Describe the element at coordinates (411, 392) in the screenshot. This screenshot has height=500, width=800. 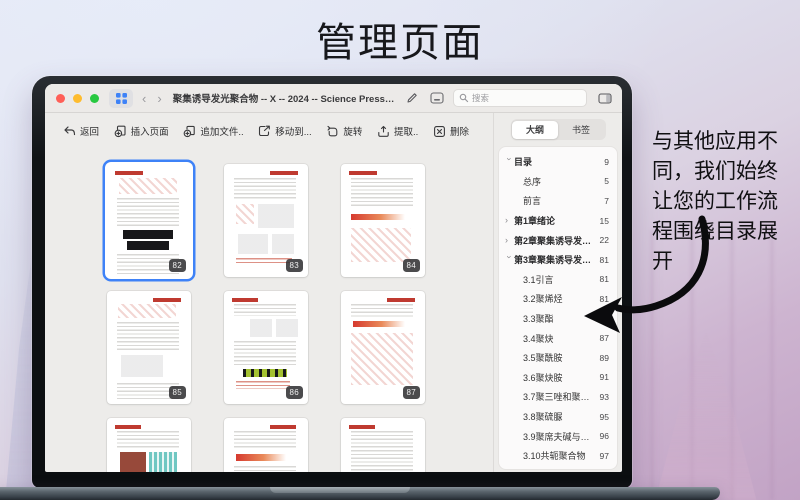
I see `page-number-badge: 87` at that location.